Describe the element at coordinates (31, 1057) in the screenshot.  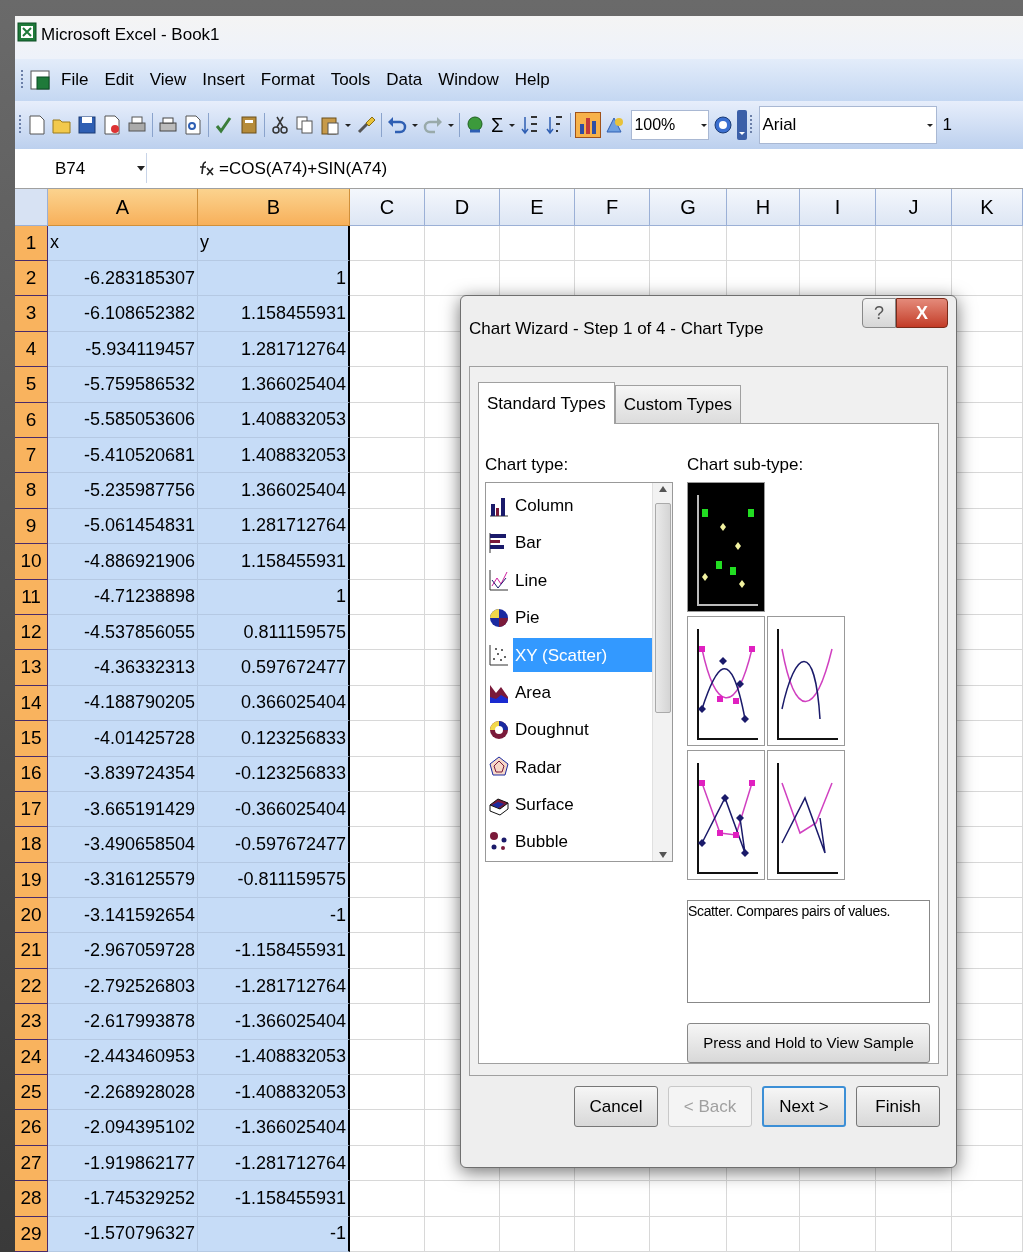
I see `row-header: 24` at that location.